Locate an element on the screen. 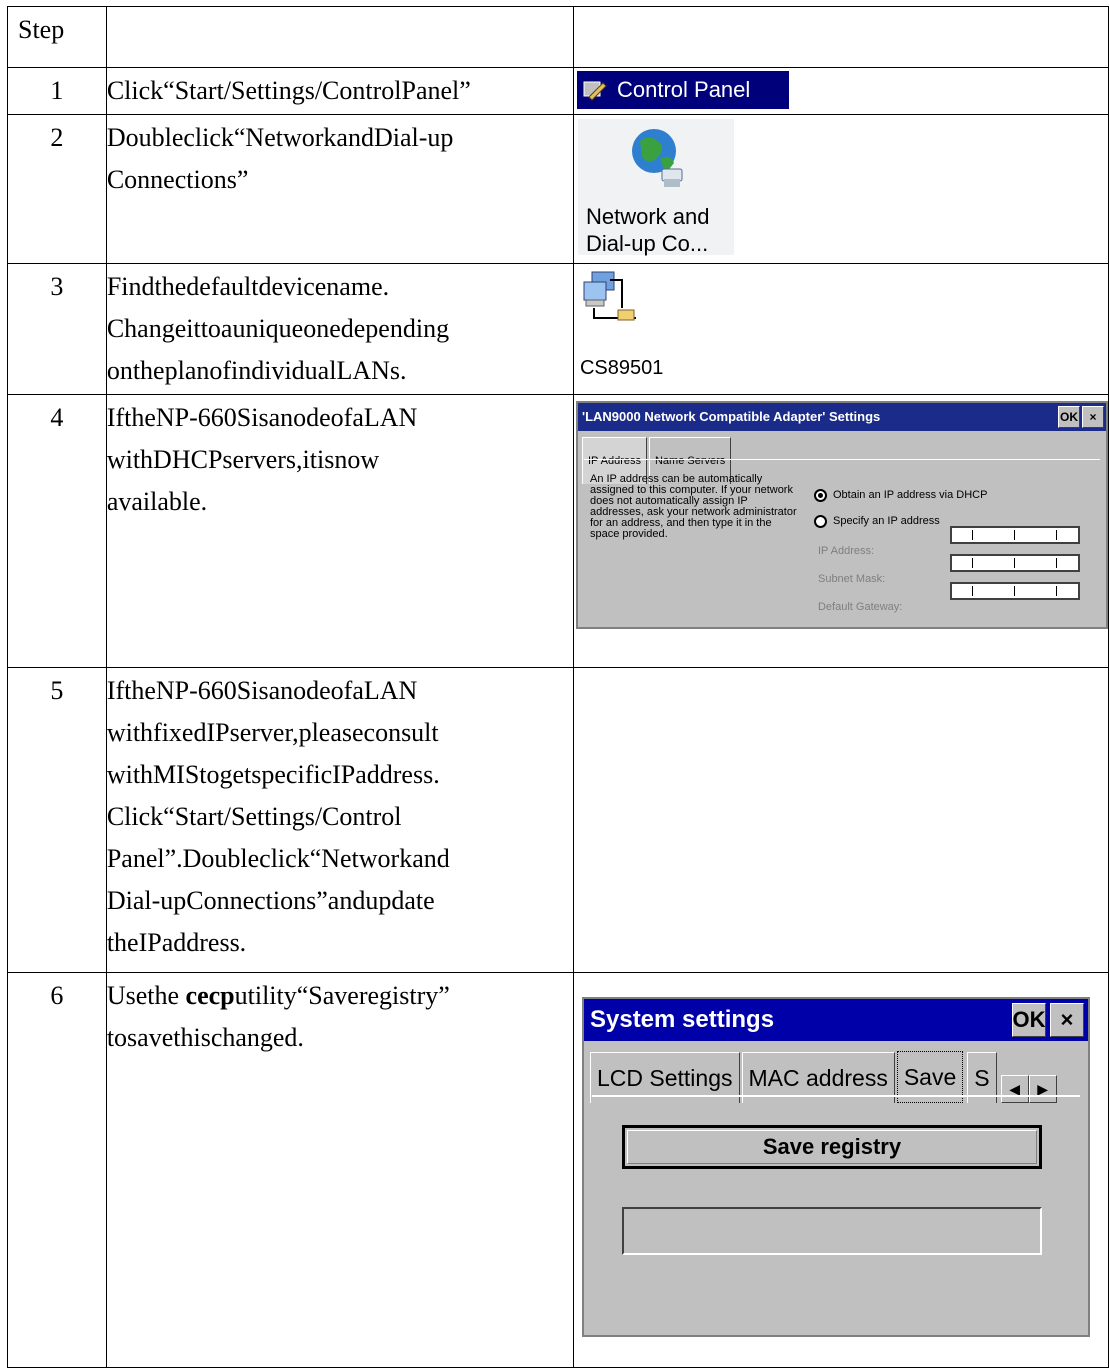 This screenshot has height=1368, width=1109. description-line: Usethe cecputility“Saveregistry” is located at coordinates (338, 996).